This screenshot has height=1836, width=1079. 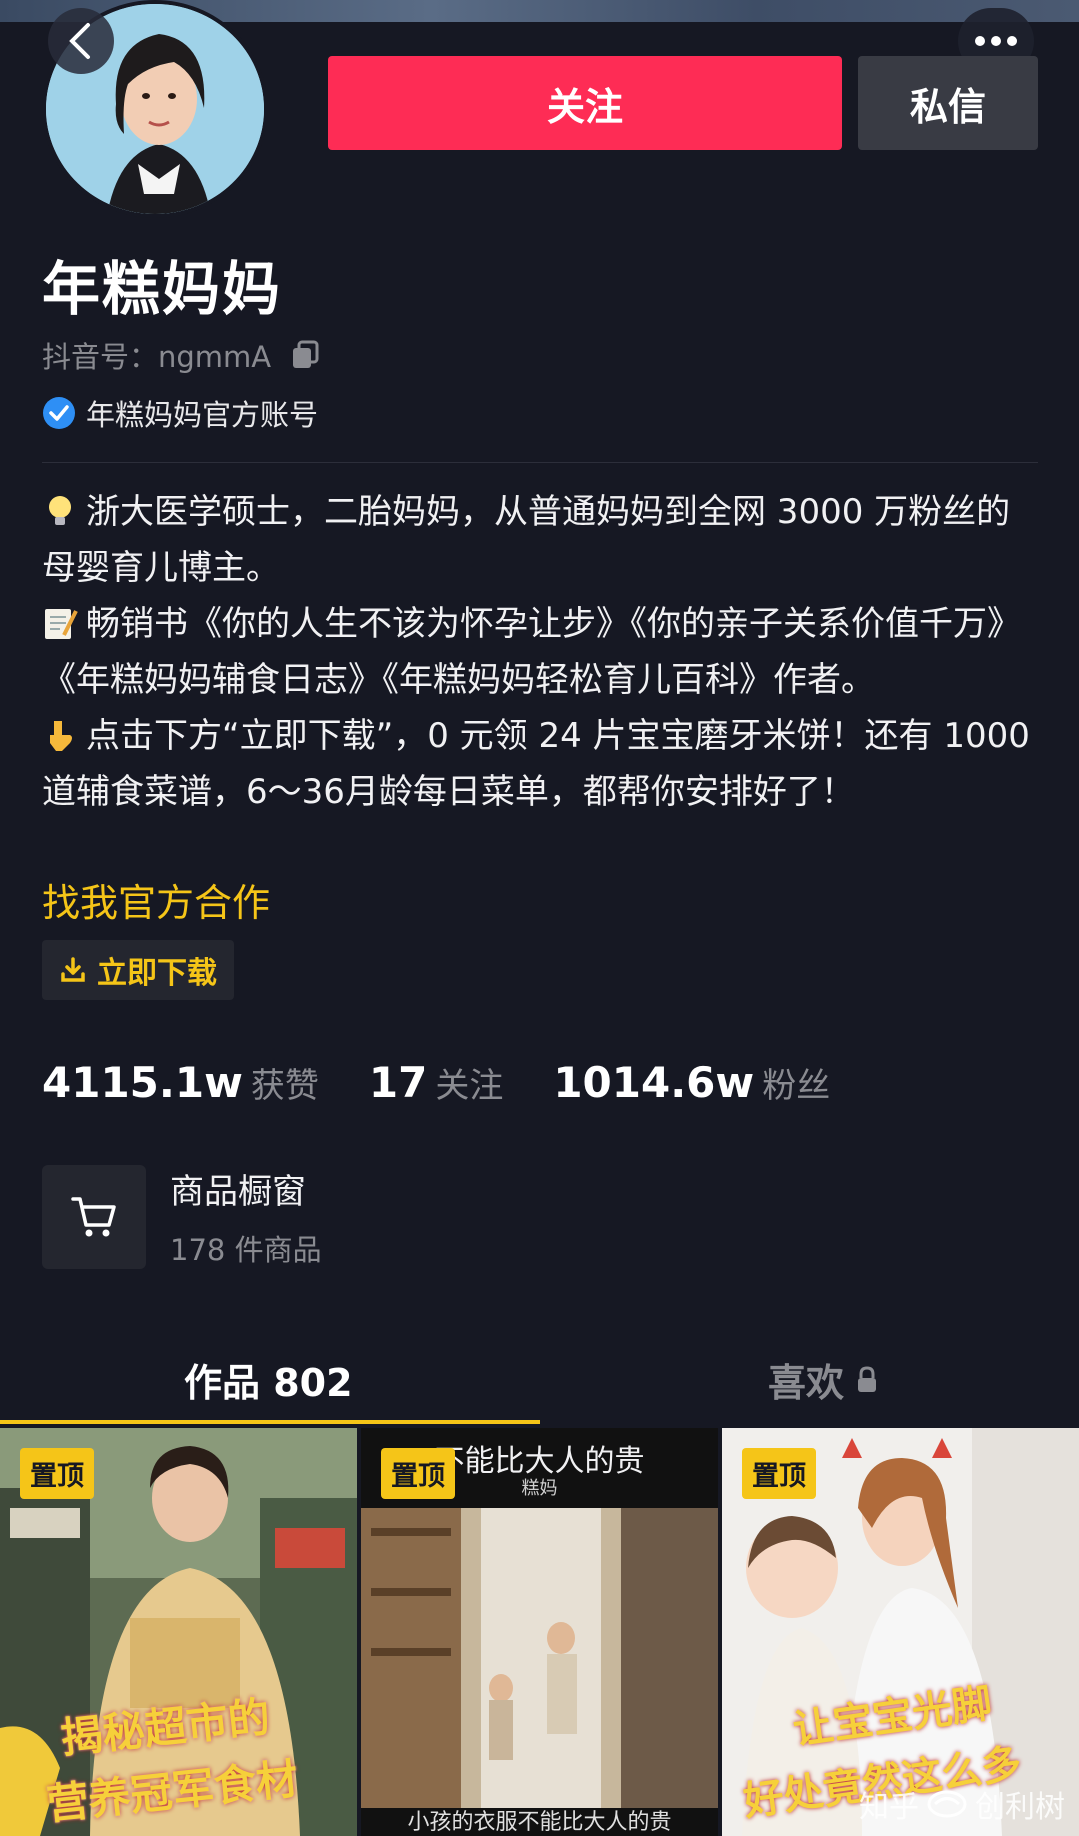 What do you see at coordinates (59, 413) in the screenshot?
I see `verified-badge-icon` at bounding box center [59, 413].